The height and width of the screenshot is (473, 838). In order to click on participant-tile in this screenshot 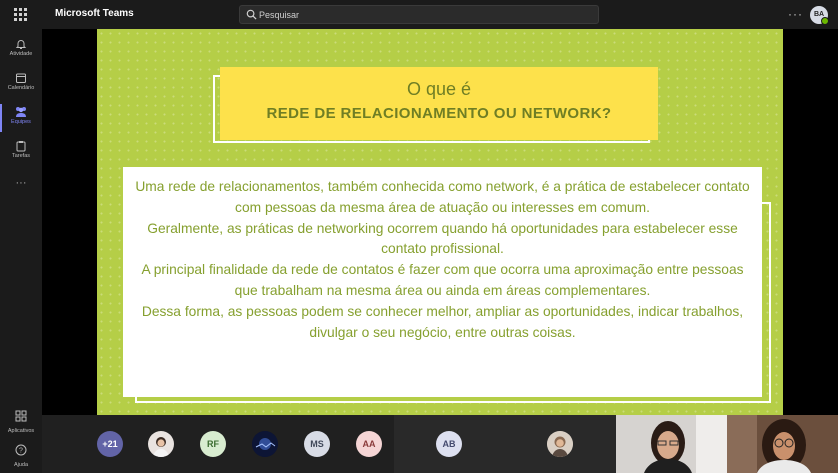, I will do `click(560, 444)`.